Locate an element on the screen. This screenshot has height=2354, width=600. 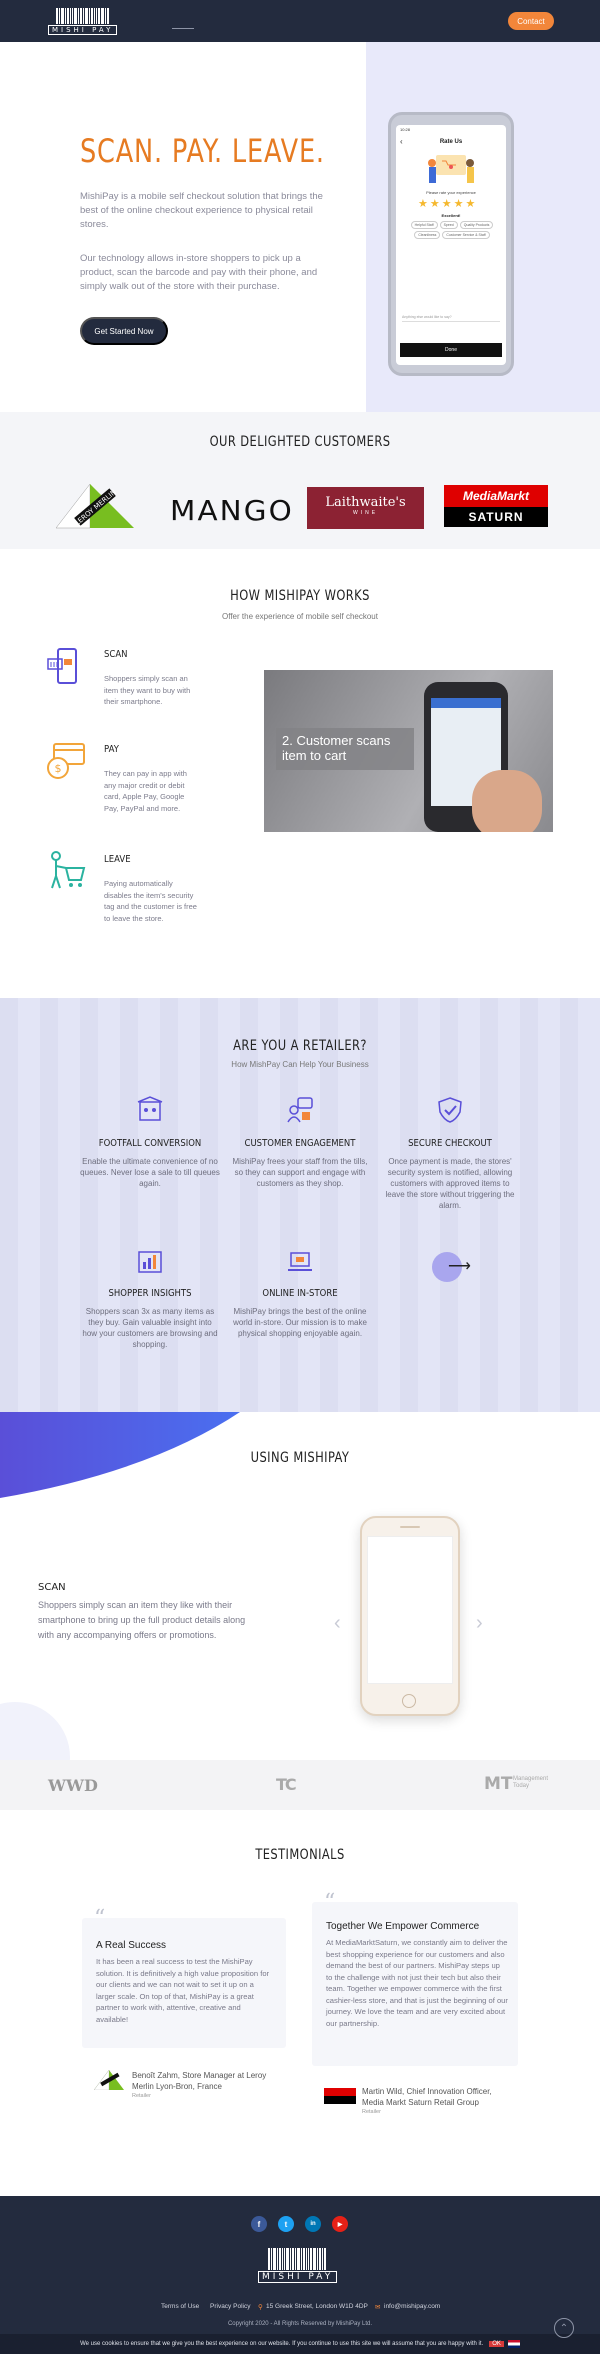
mediamarkt-avatar is located at coordinates (340, 2096).